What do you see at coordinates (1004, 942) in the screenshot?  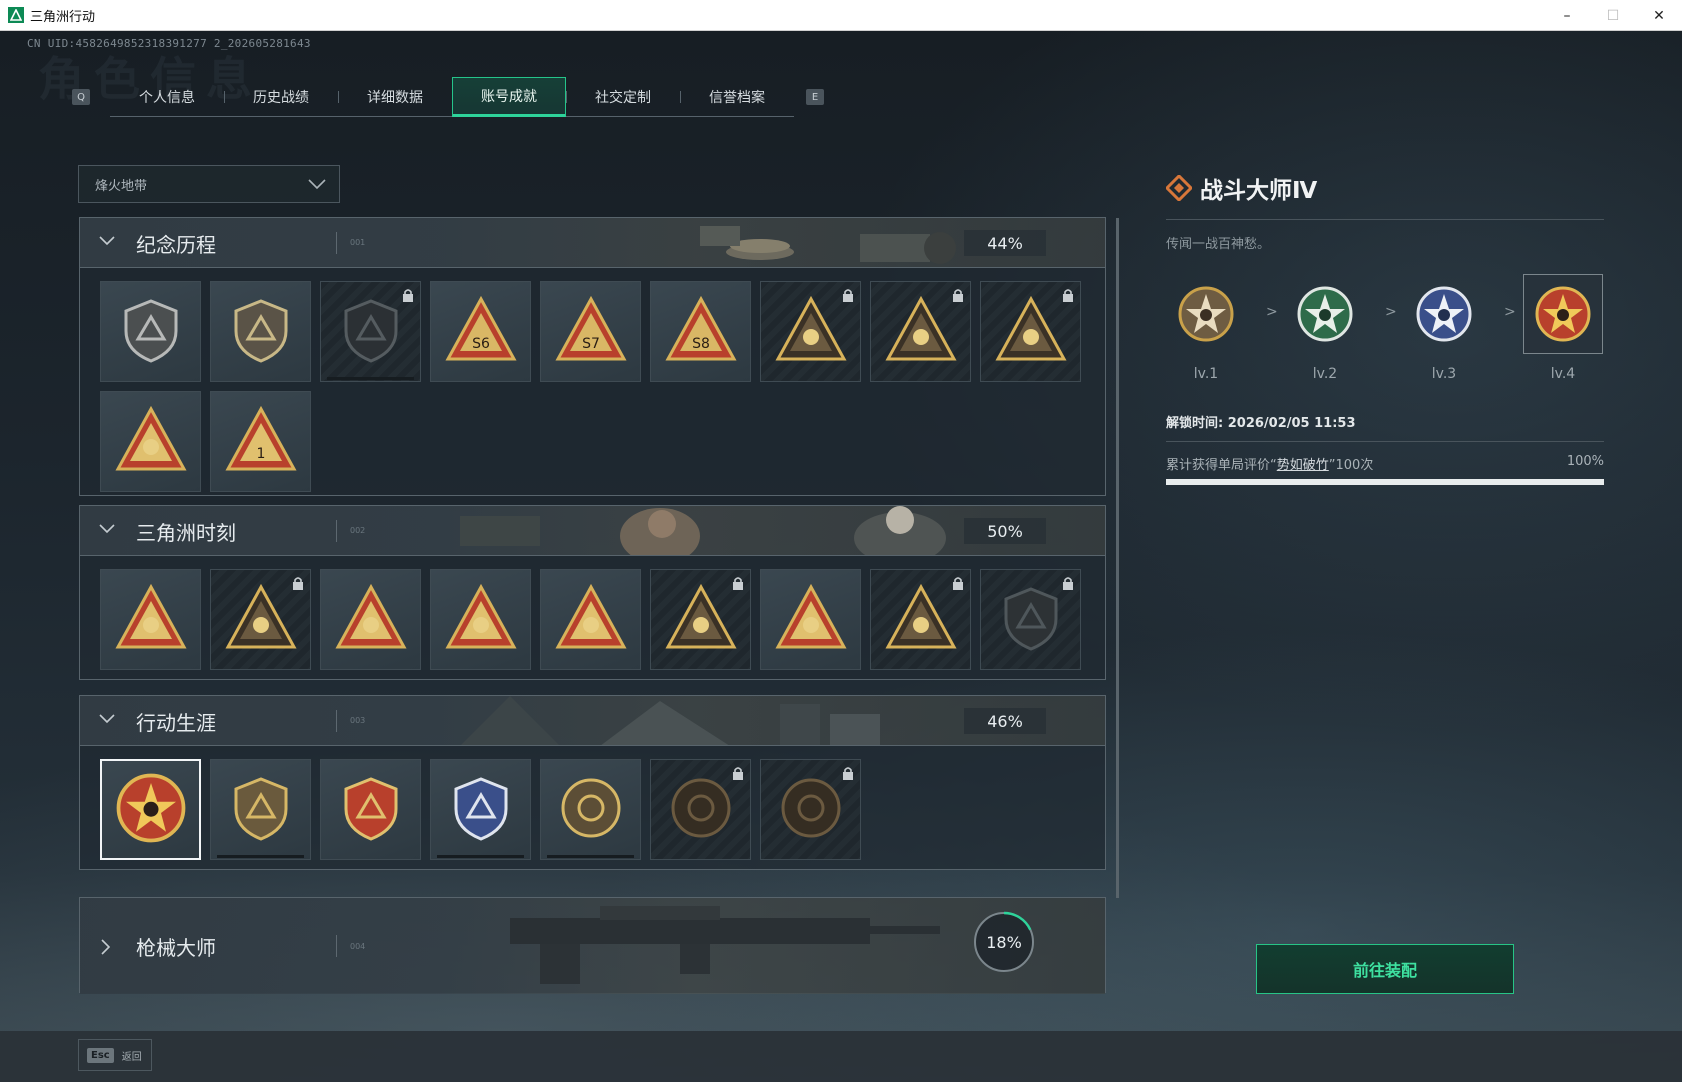 I see `category-percent: 18%` at bounding box center [1004, 942].